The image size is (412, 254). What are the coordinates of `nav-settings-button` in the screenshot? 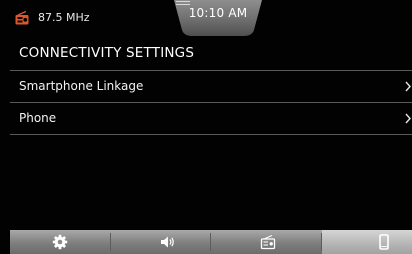 It's located at (60, 242).